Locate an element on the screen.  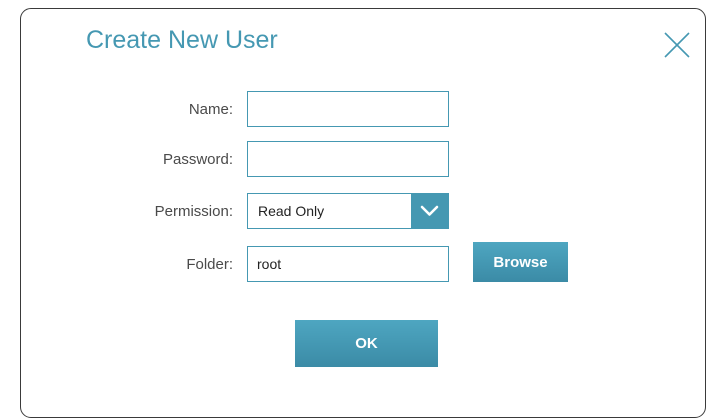
folder-label: Folder: is located at coordinates (209, 264).